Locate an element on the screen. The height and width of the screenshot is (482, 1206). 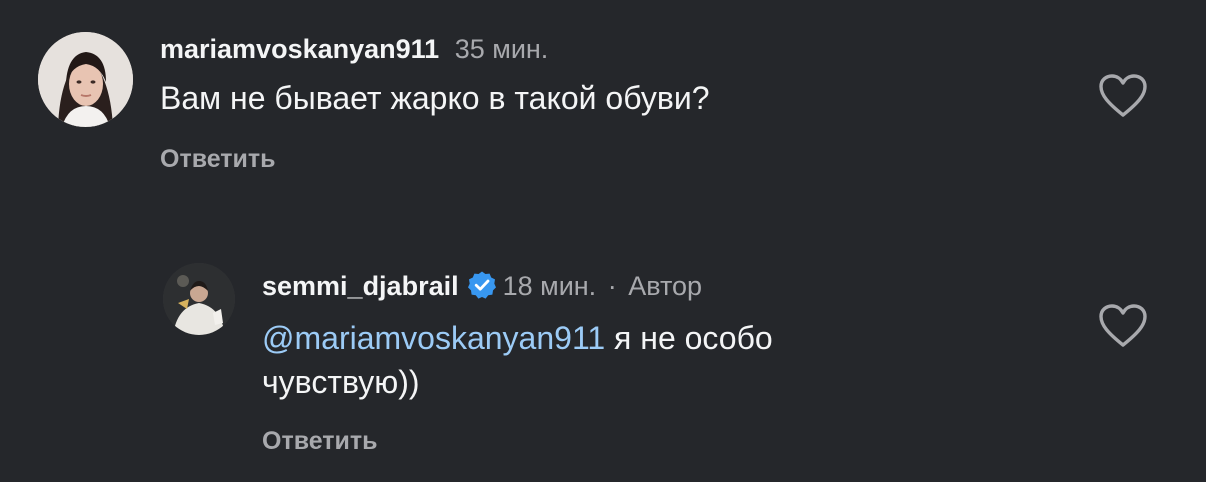
comment-text-line: чувствую)) is located at coordinates (341, 382).